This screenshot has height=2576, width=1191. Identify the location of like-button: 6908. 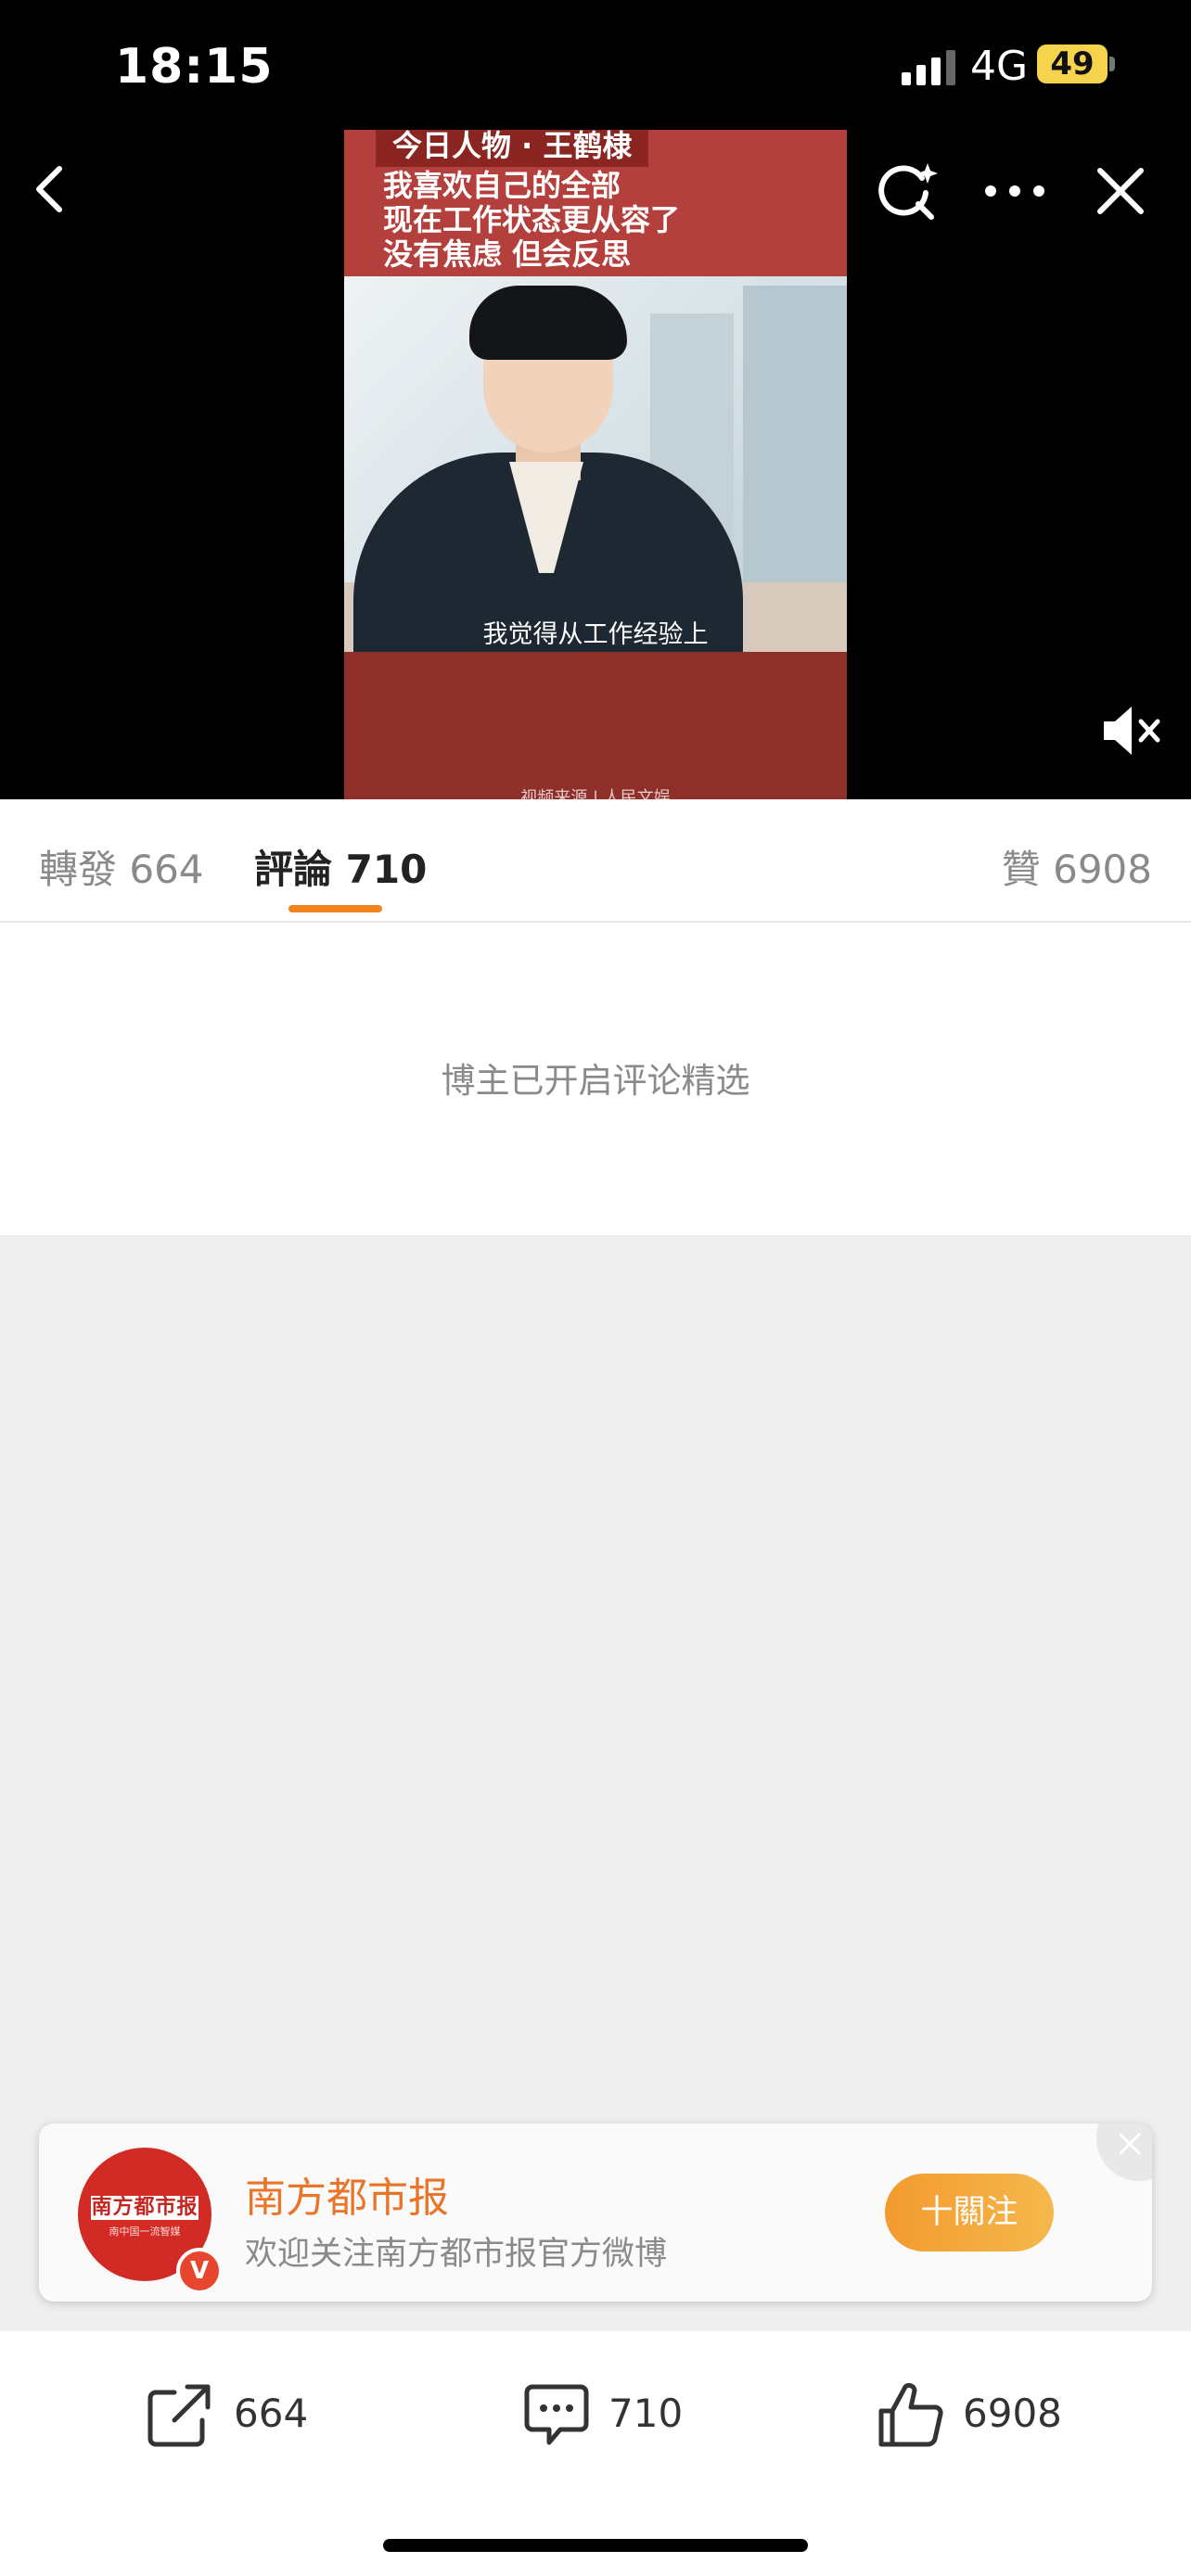
(968, 2415).